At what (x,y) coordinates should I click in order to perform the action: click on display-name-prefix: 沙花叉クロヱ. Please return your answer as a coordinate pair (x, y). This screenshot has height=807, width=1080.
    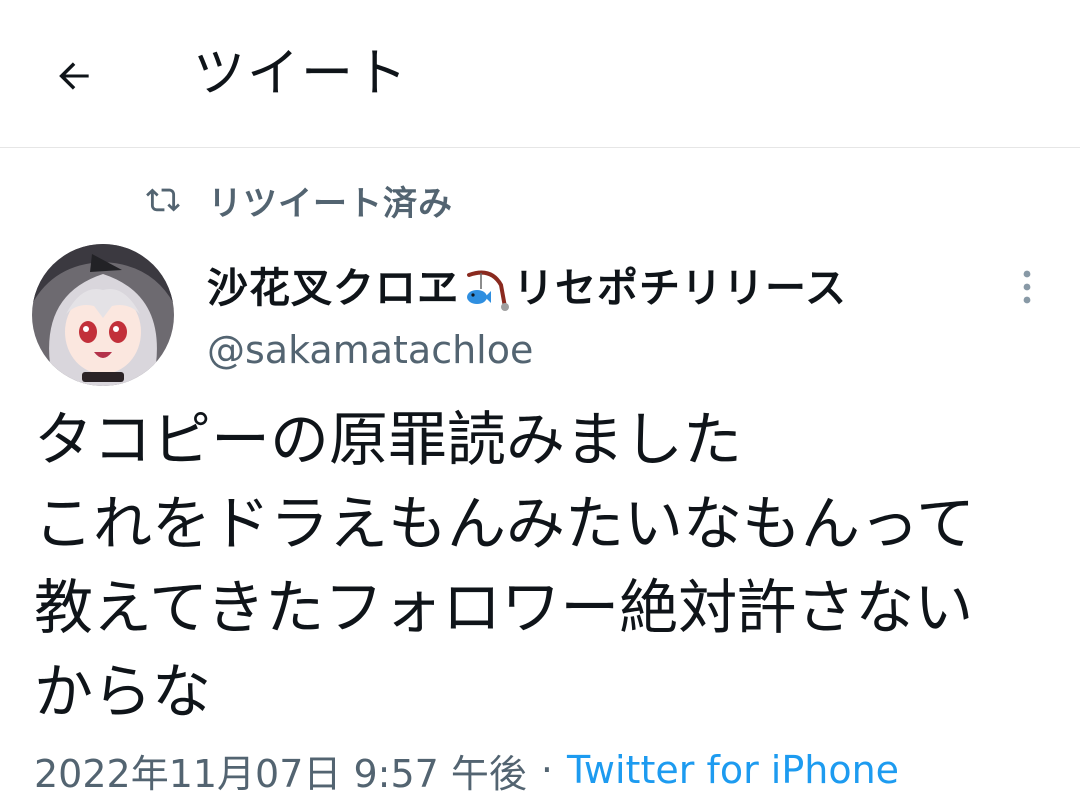
    Looking at the image, I should click on (333, 287).